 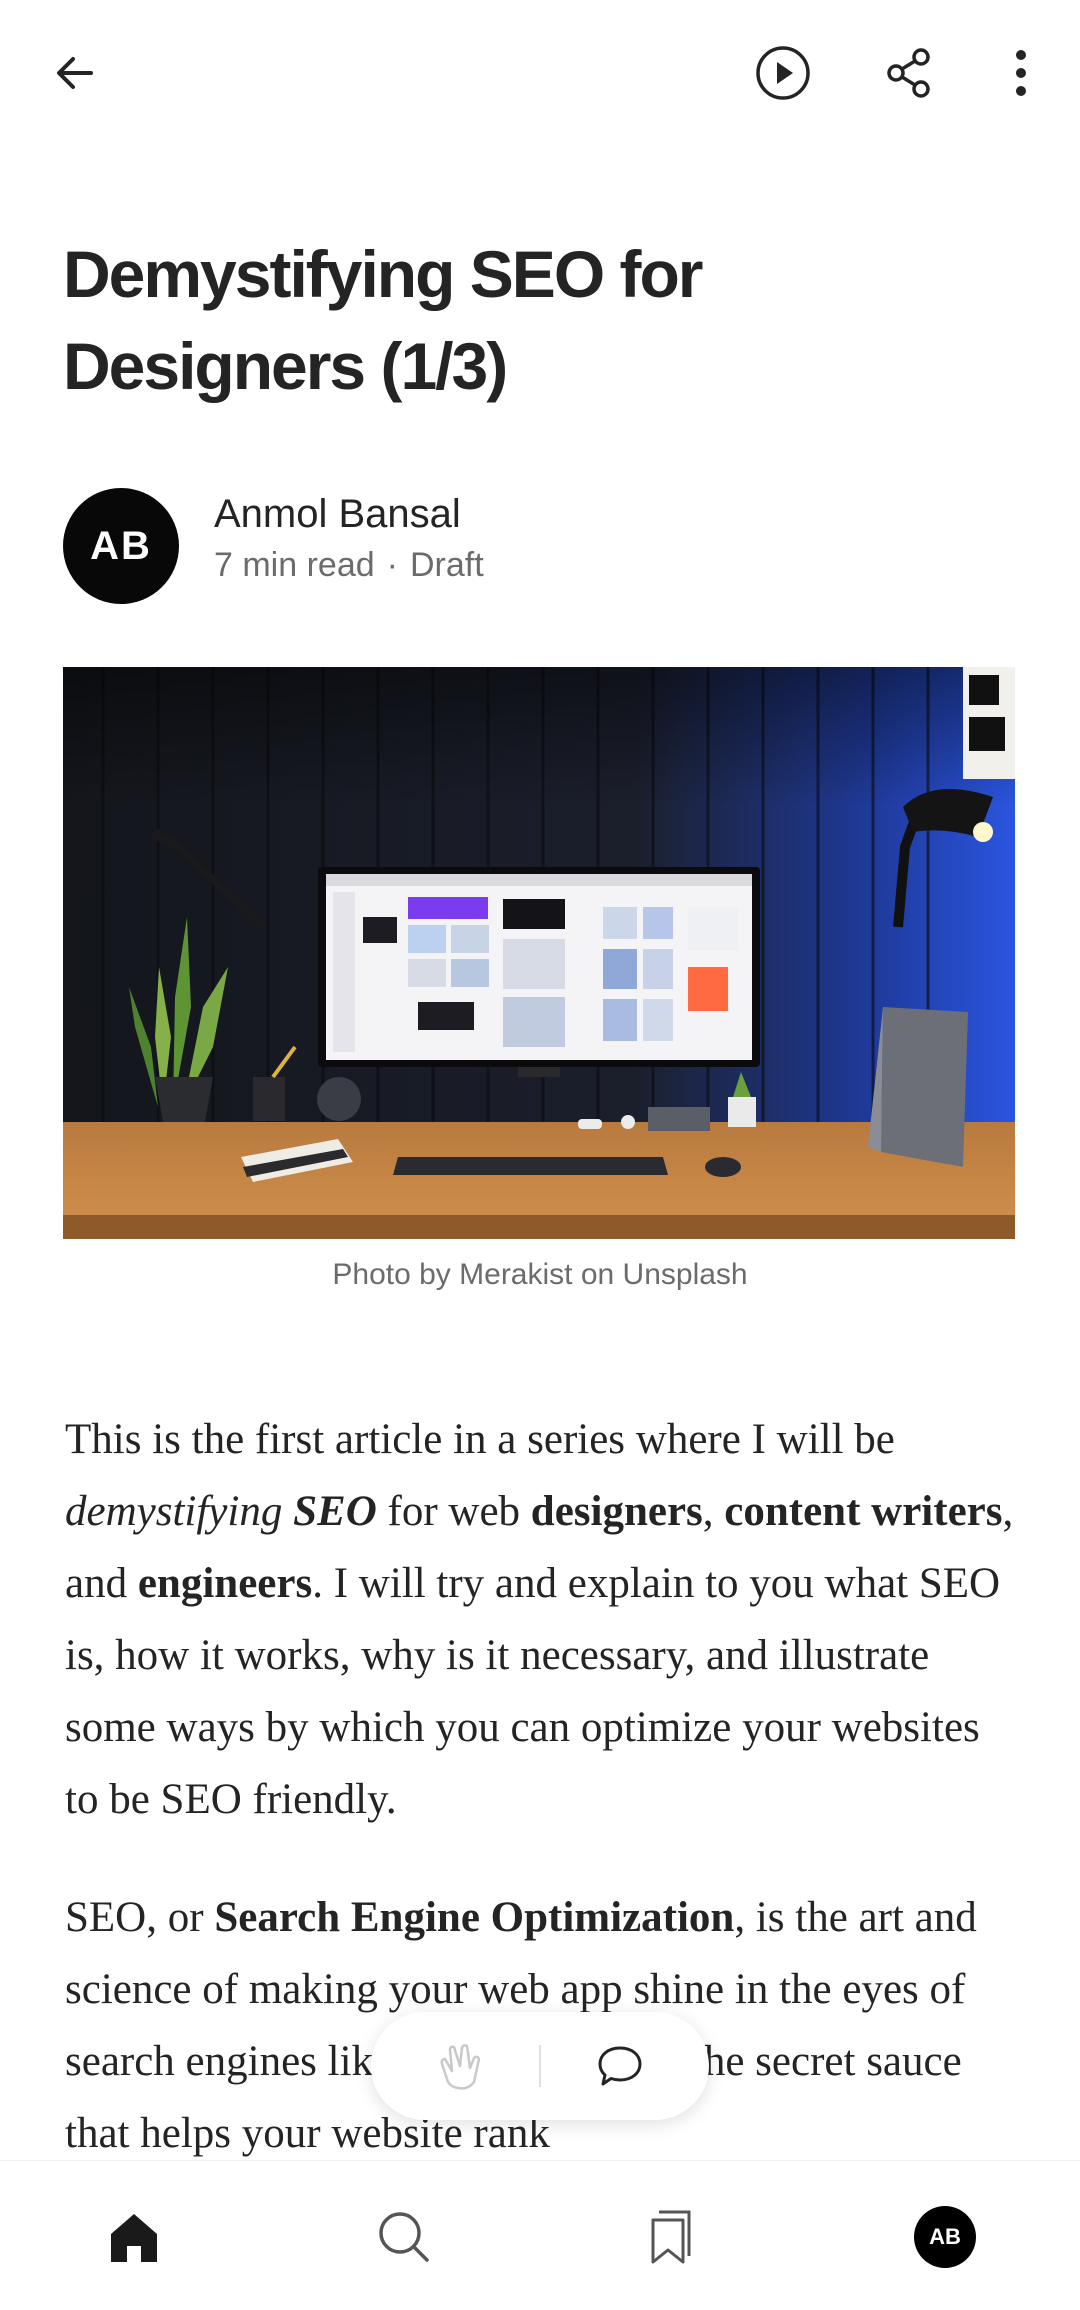 I want to click on article-meta: 7 min read · Draft, so click(x=349, y=565).